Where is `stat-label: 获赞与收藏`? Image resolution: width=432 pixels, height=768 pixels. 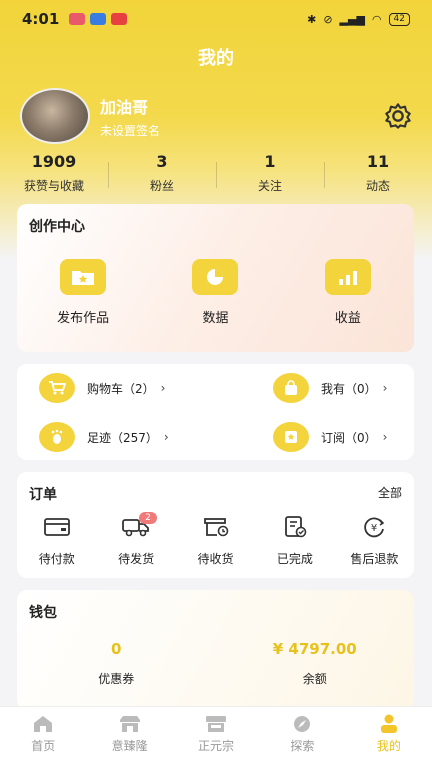
stat-label: 获赞与收藏 is located at coordinates (53, 186).